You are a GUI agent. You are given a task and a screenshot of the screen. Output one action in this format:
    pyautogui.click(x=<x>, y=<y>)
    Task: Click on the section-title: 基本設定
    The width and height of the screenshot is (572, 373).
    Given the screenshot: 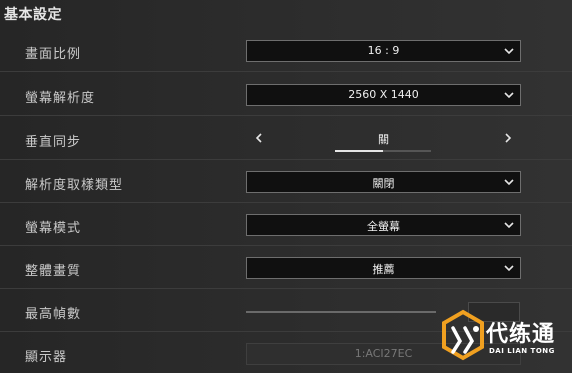 What is the action you would take?
    pyautogui.click(x=33, y=15)
    